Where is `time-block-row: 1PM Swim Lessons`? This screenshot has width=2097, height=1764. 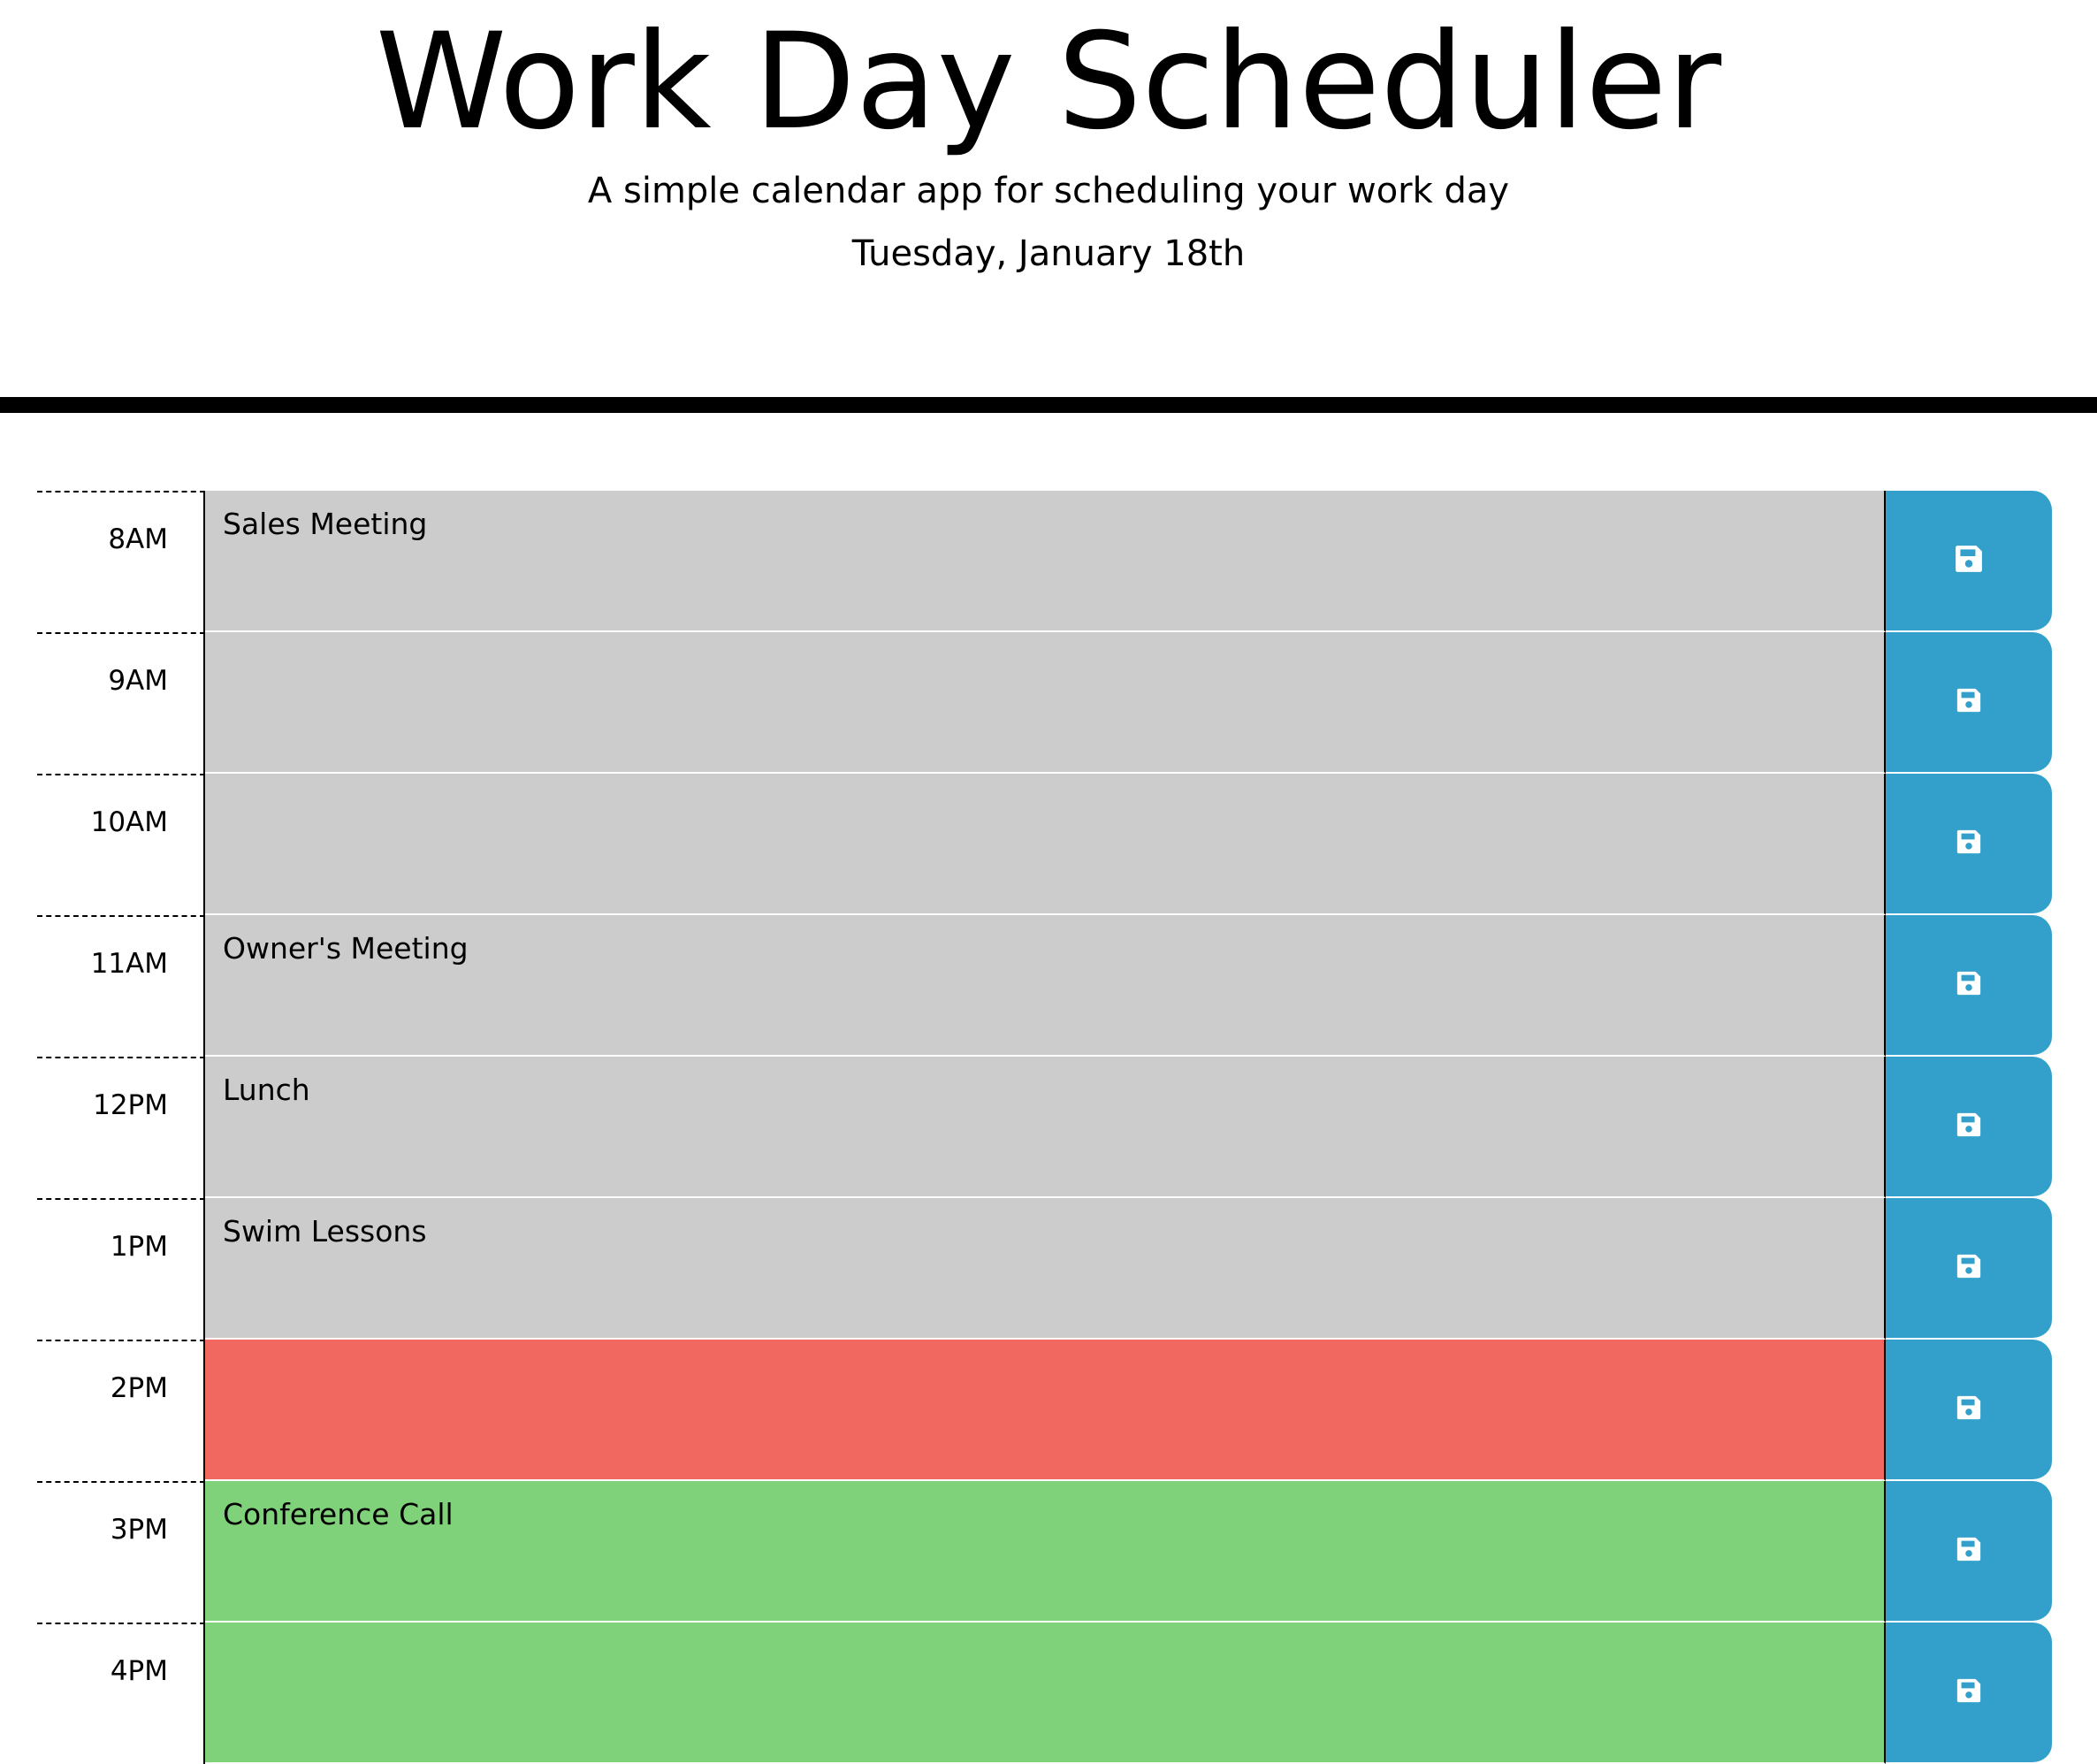
time-block-row: 1PM Swim Lessons is located at coordinates (1044, 1269).